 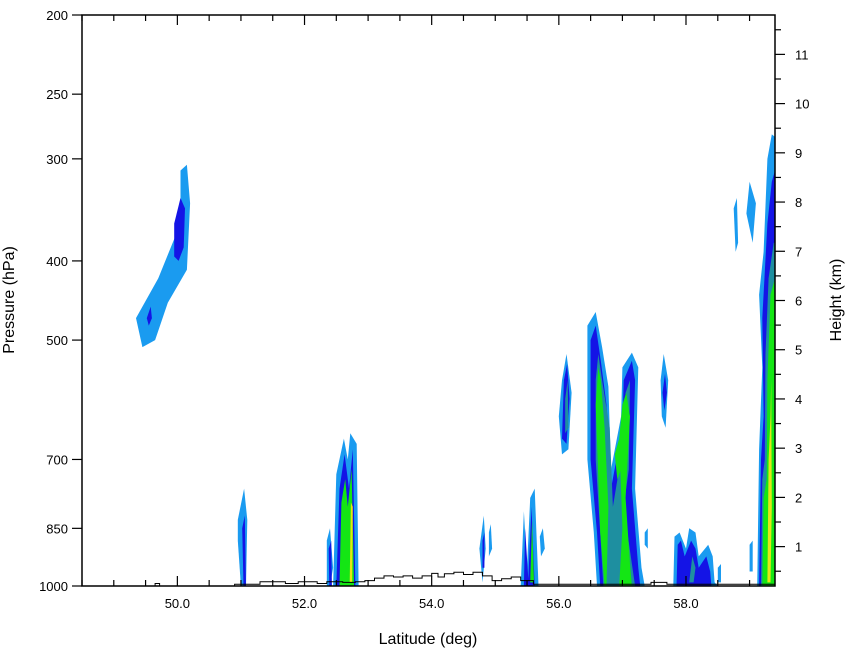 What do you see at coordinates (9, 300) in the screenshot?
I see `y-axis-title: Pressure (hPa)` at bounding box center [9, 300].